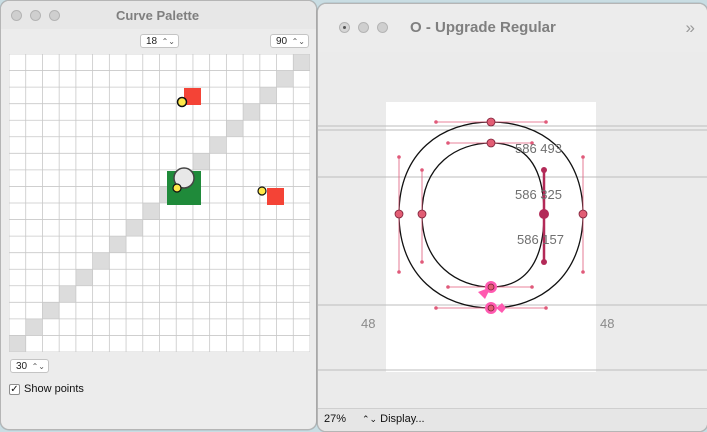 The width and height of the screenshot is (707, 432). I want to click on right-sidebearing: 48, so click(607, 323).